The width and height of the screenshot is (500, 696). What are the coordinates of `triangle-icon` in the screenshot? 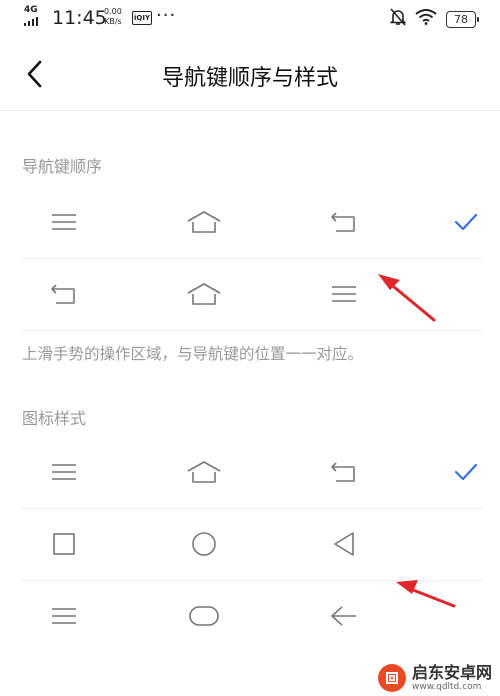 It's located at (344, 544).